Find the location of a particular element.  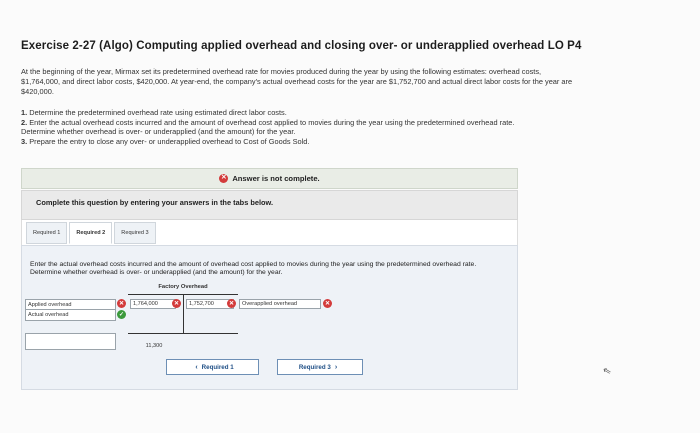

t-account-bottom-line is located at coordinates (183, 333).